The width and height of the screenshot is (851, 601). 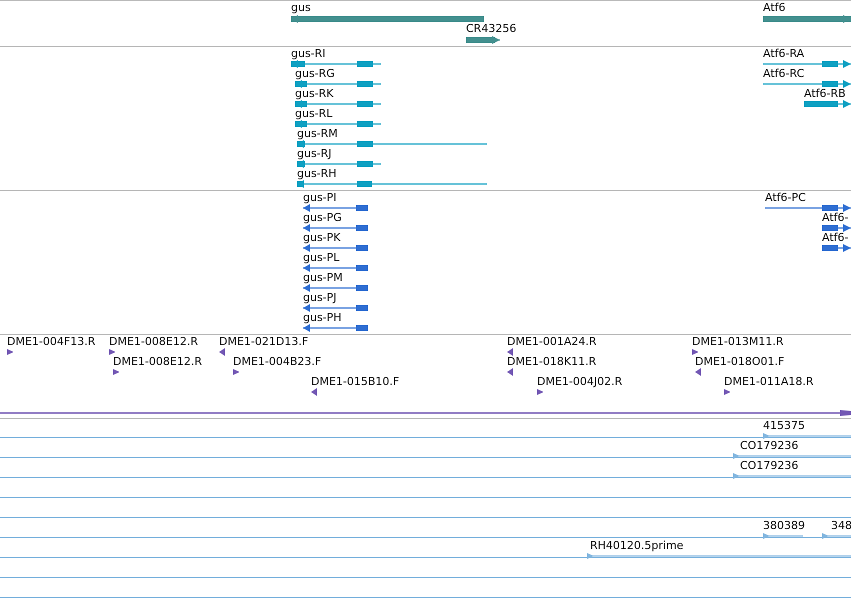 I want to click on protein-label: gus-PJ, so click(x=320, y=298).